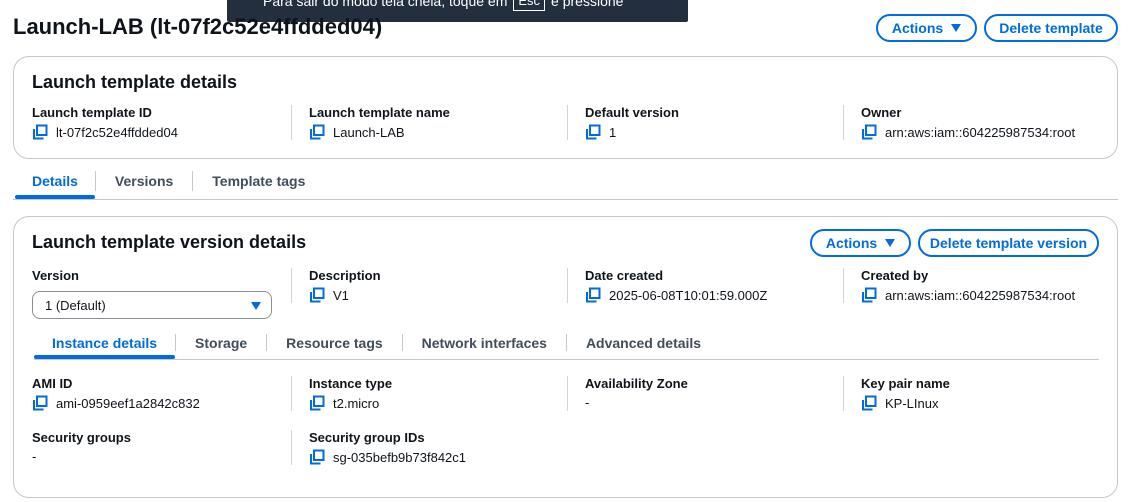  I want to click on field-label: Security groups, so click(81, 437).